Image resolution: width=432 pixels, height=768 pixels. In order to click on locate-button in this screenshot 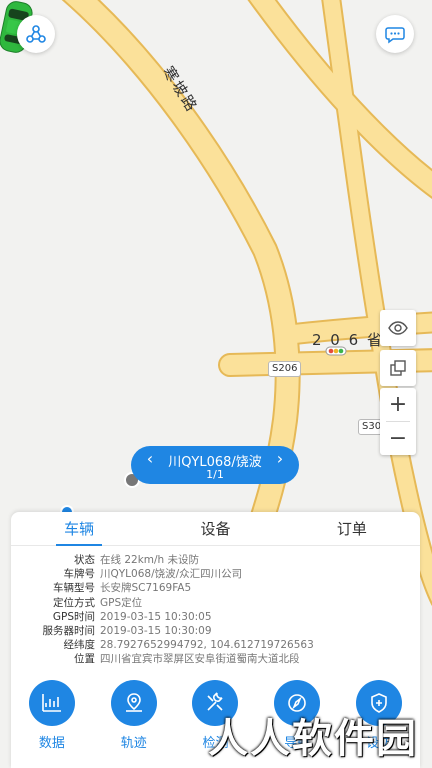, I will do `click(398, 328)`.